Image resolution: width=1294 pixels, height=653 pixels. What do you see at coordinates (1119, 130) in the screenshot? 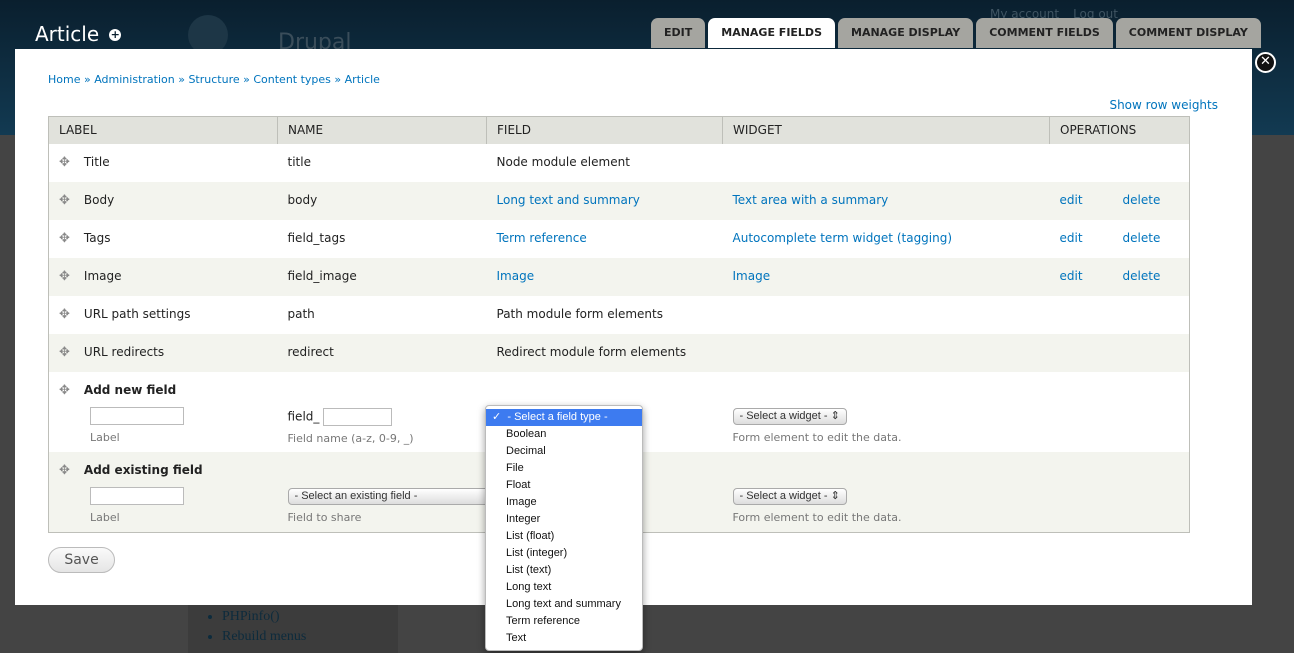
I see `col-operations: OPERATIONS` at bounding box center [1119, 130].